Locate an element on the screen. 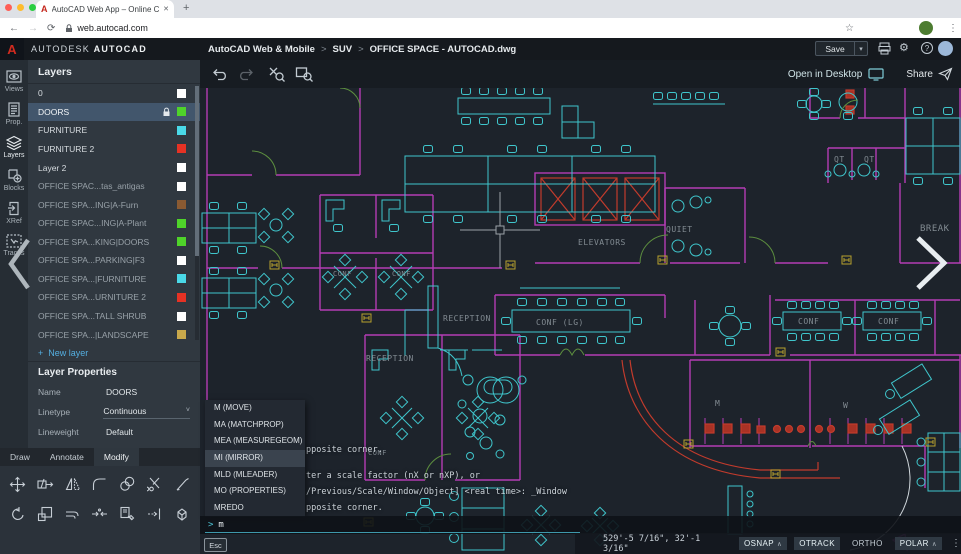 Image resolution: width=961 pixels, height=554 pixels. command-suggestion: MA (MATCHPROP) is located at coordinates (255, 425).